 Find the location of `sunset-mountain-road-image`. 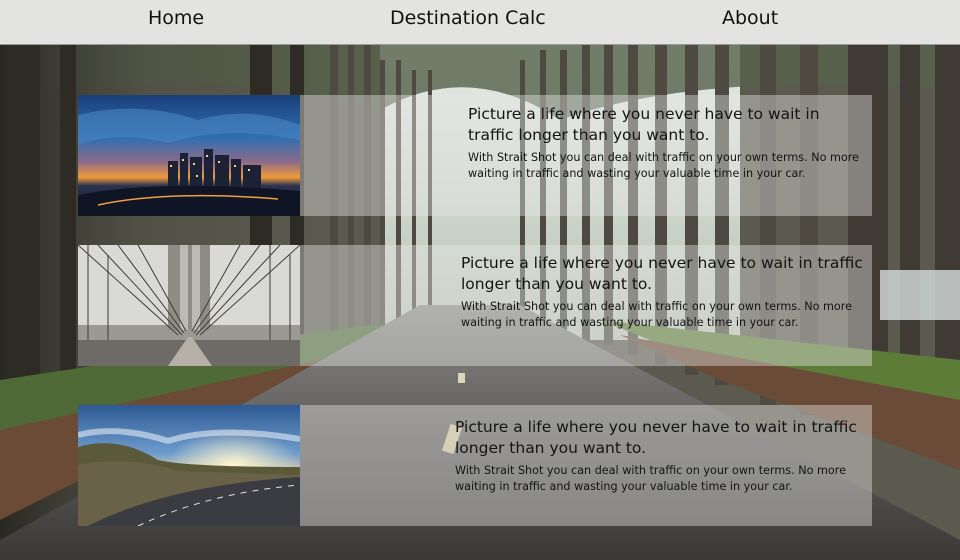

sunset-mountain-road-image is located at coordinates (189, 465).